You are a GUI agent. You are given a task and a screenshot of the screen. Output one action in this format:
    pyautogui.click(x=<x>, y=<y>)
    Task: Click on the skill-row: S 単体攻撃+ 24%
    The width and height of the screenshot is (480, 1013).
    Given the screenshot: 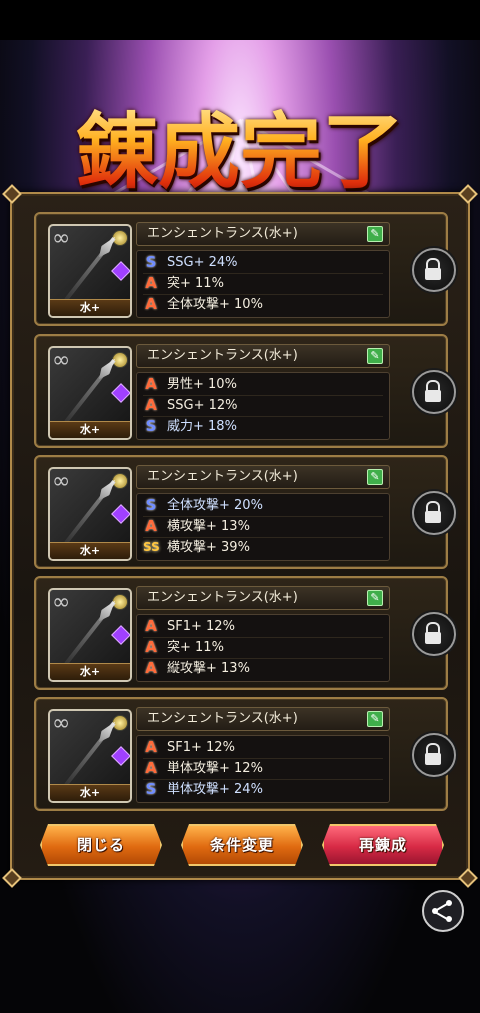 What is the action you would take?
    pyautogui.click(x=263, y=789)
    